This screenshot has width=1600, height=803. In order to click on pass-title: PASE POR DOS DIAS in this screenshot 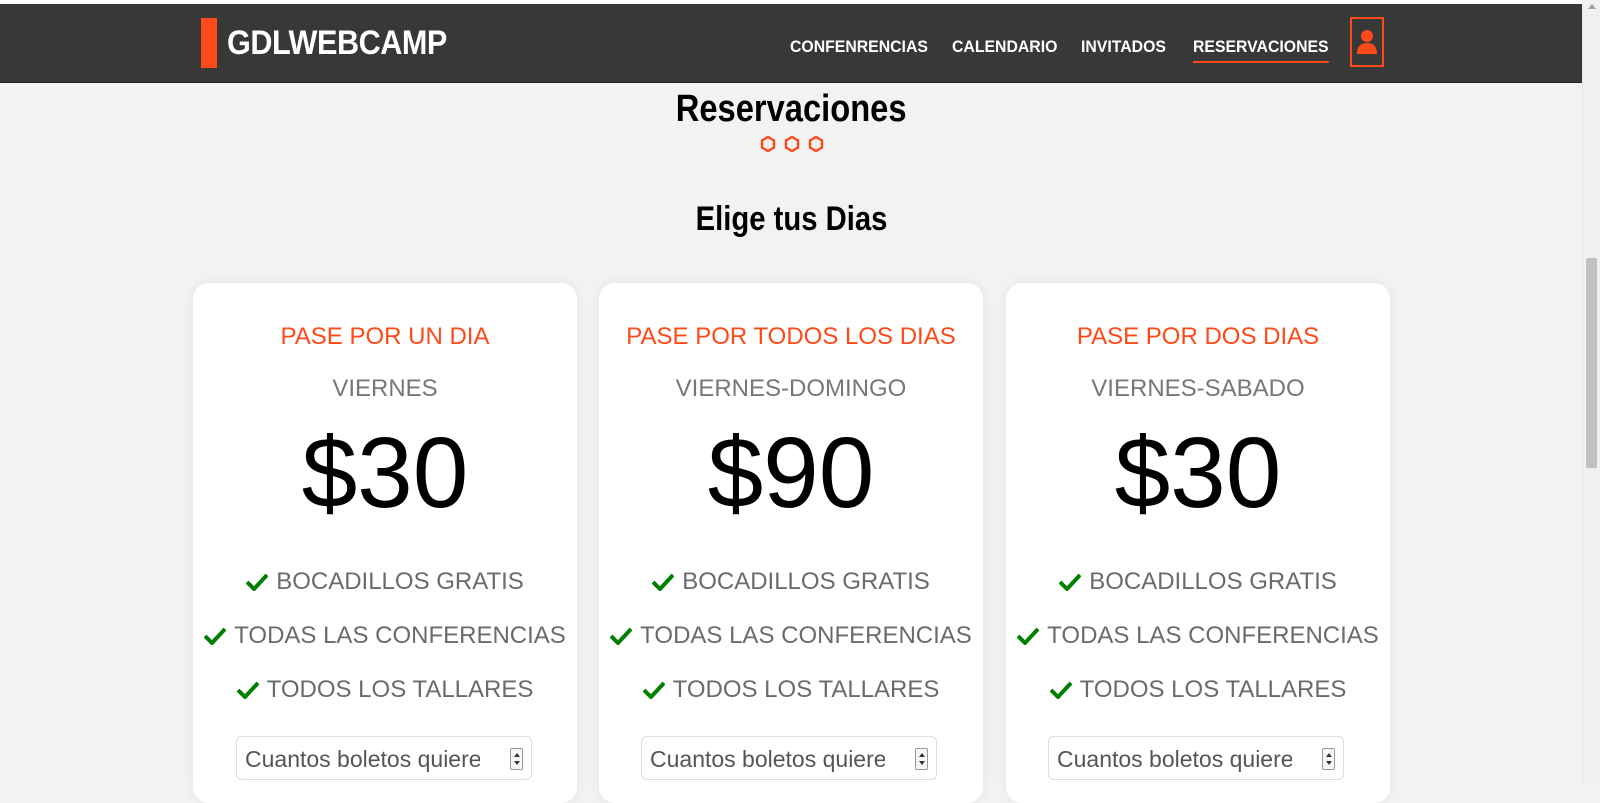, I will do `click(1198, 336)`.